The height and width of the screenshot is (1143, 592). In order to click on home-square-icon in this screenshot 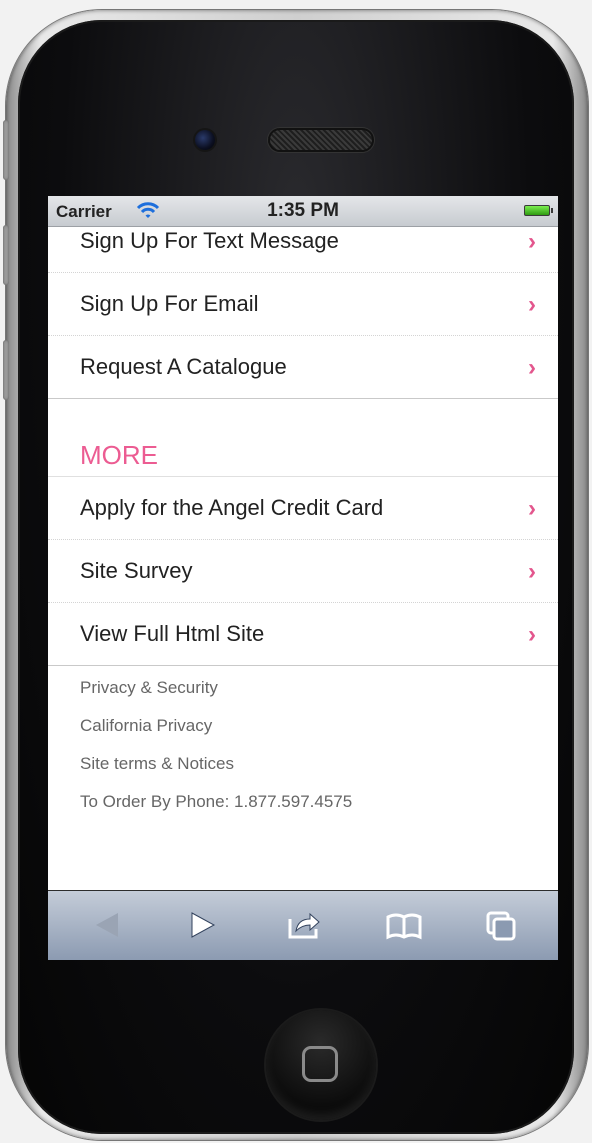, I will do `click(320, 1064)`.